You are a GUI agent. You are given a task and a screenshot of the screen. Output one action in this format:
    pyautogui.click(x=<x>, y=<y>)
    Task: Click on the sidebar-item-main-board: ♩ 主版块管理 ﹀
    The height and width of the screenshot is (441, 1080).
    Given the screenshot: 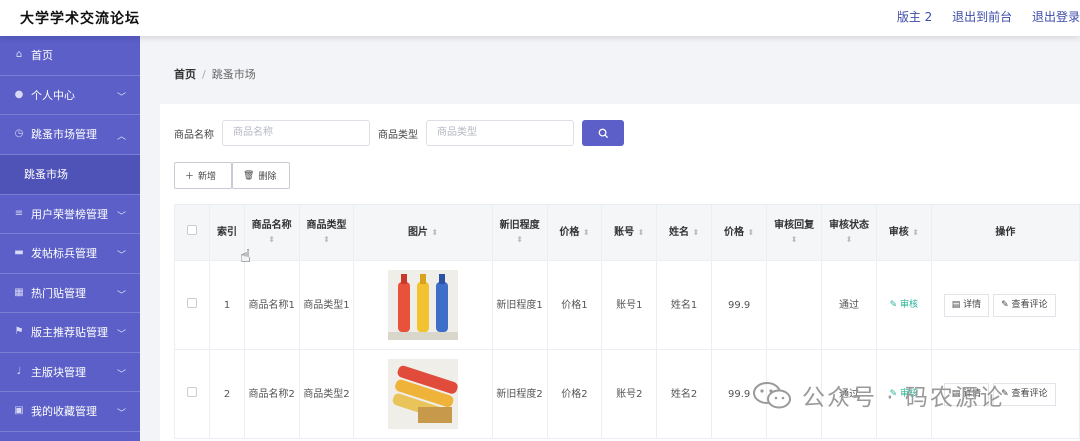 What is the action you would take?
    pyautogui.click(x=70, y=372)
    